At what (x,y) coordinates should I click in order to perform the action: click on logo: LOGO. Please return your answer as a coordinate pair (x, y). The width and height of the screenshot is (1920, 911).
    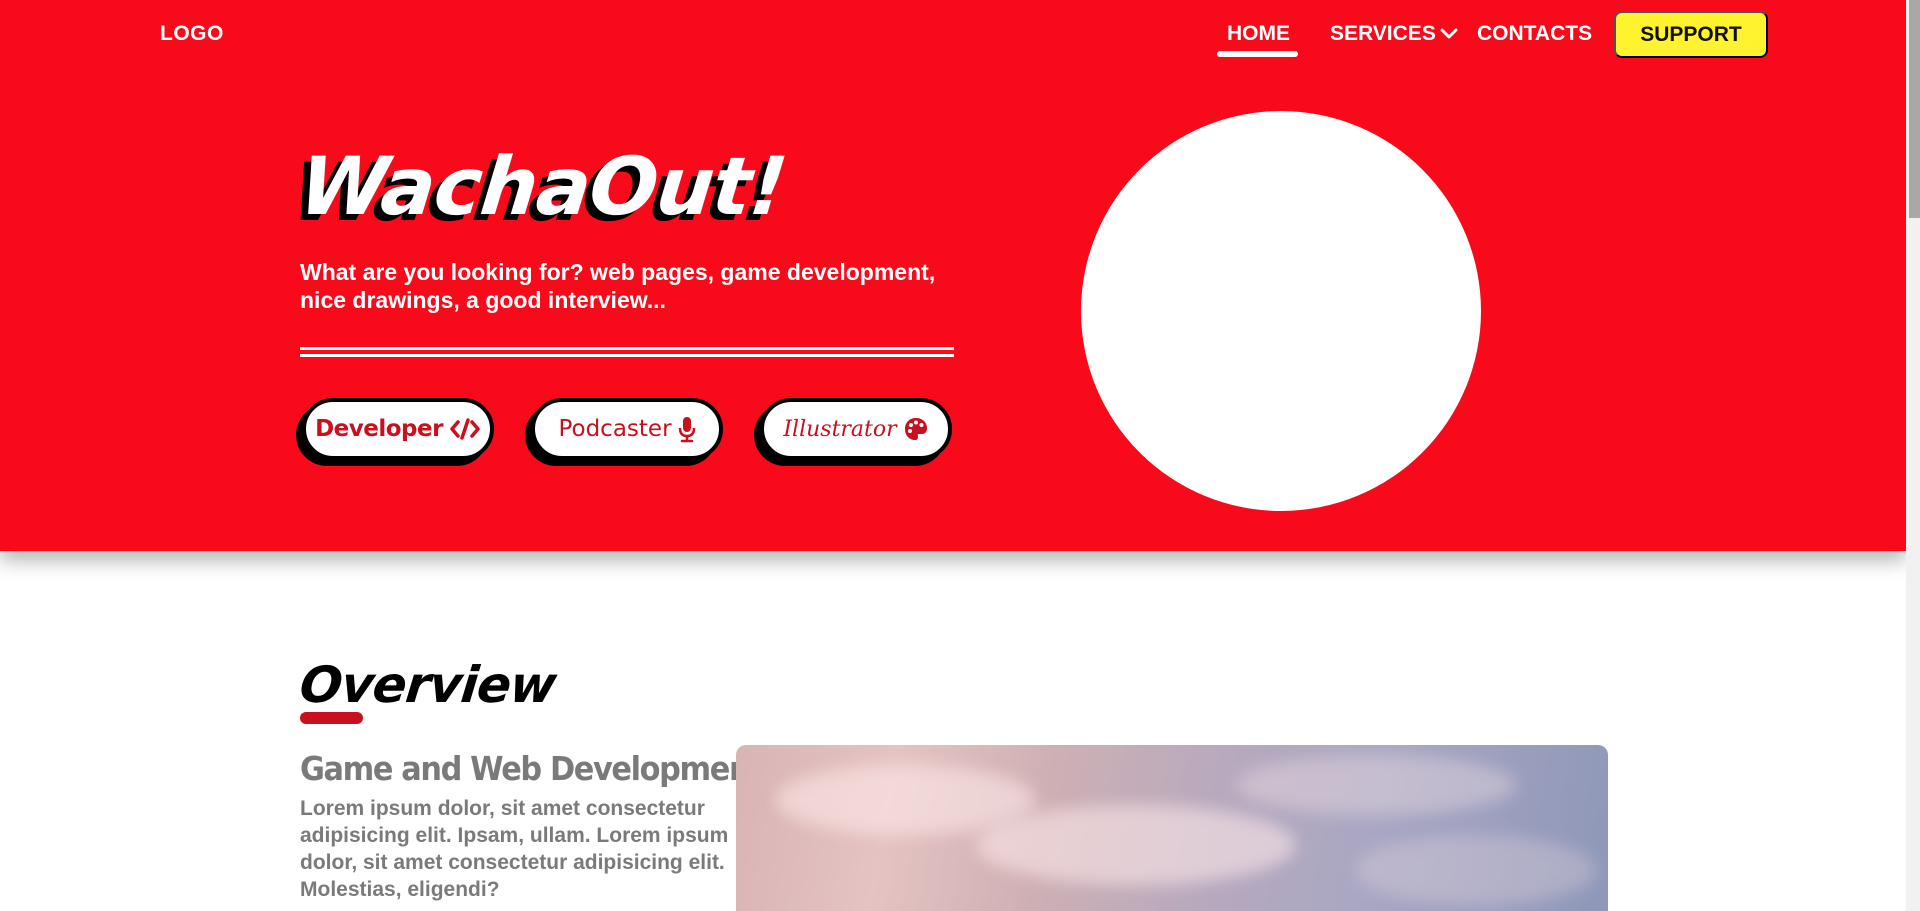
    Looking at the image, I should click on (192, 34).